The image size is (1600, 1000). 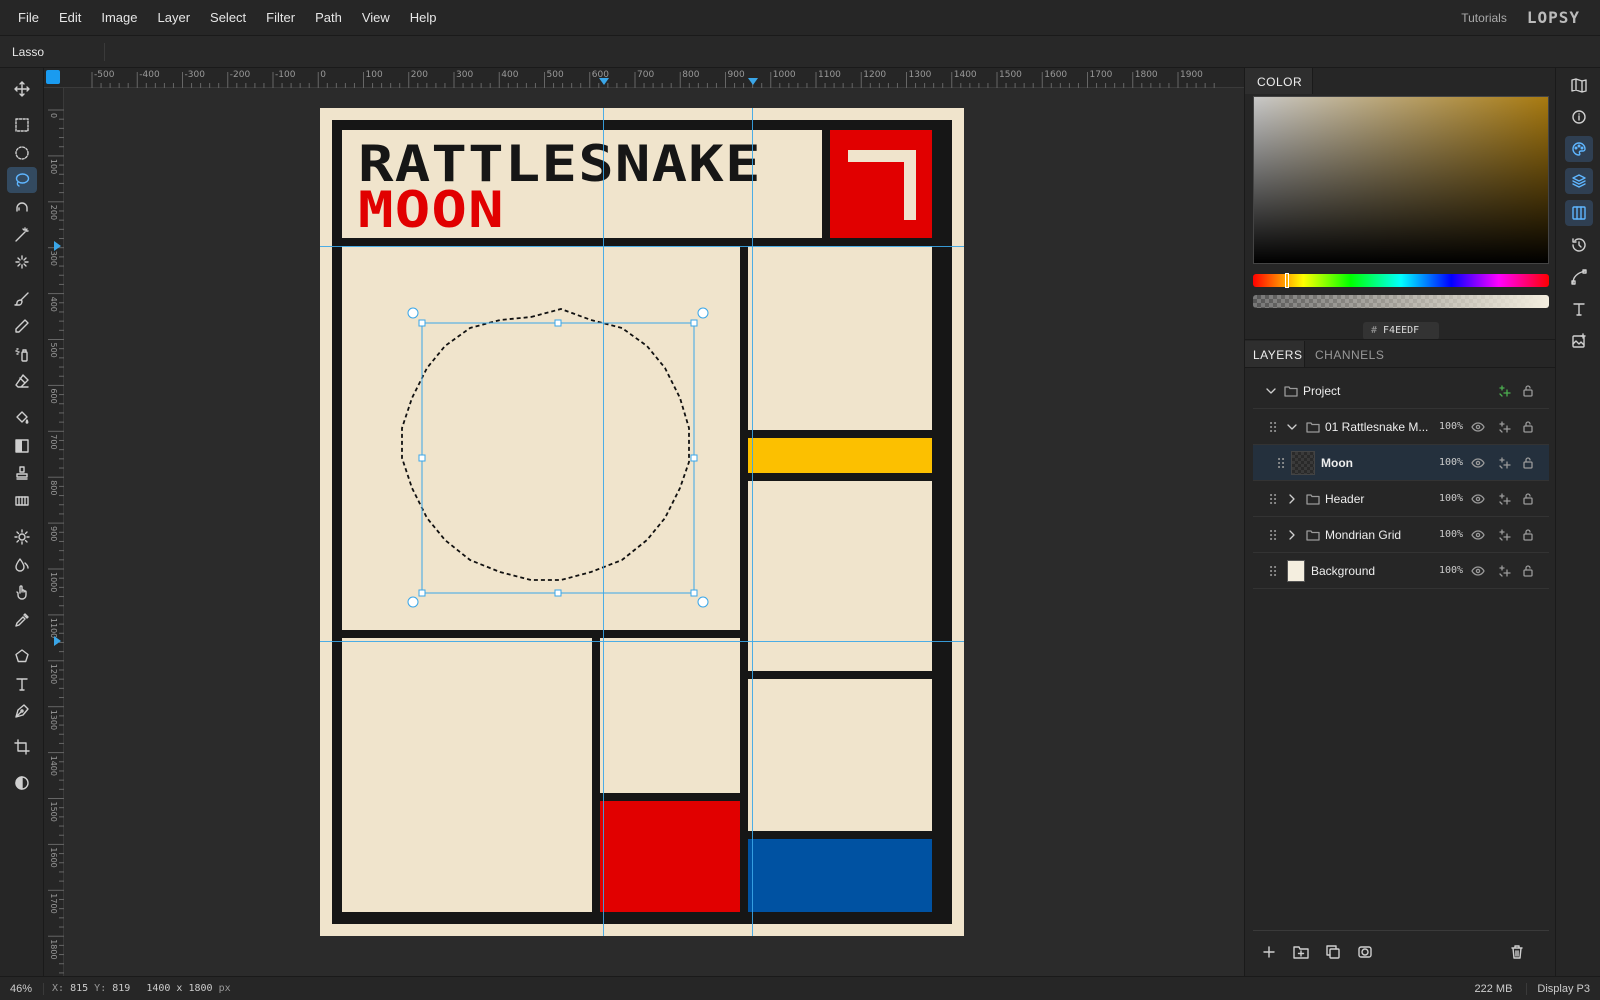 I want to click on rotate-handle-bottom-left, so click(x=413, y=602).